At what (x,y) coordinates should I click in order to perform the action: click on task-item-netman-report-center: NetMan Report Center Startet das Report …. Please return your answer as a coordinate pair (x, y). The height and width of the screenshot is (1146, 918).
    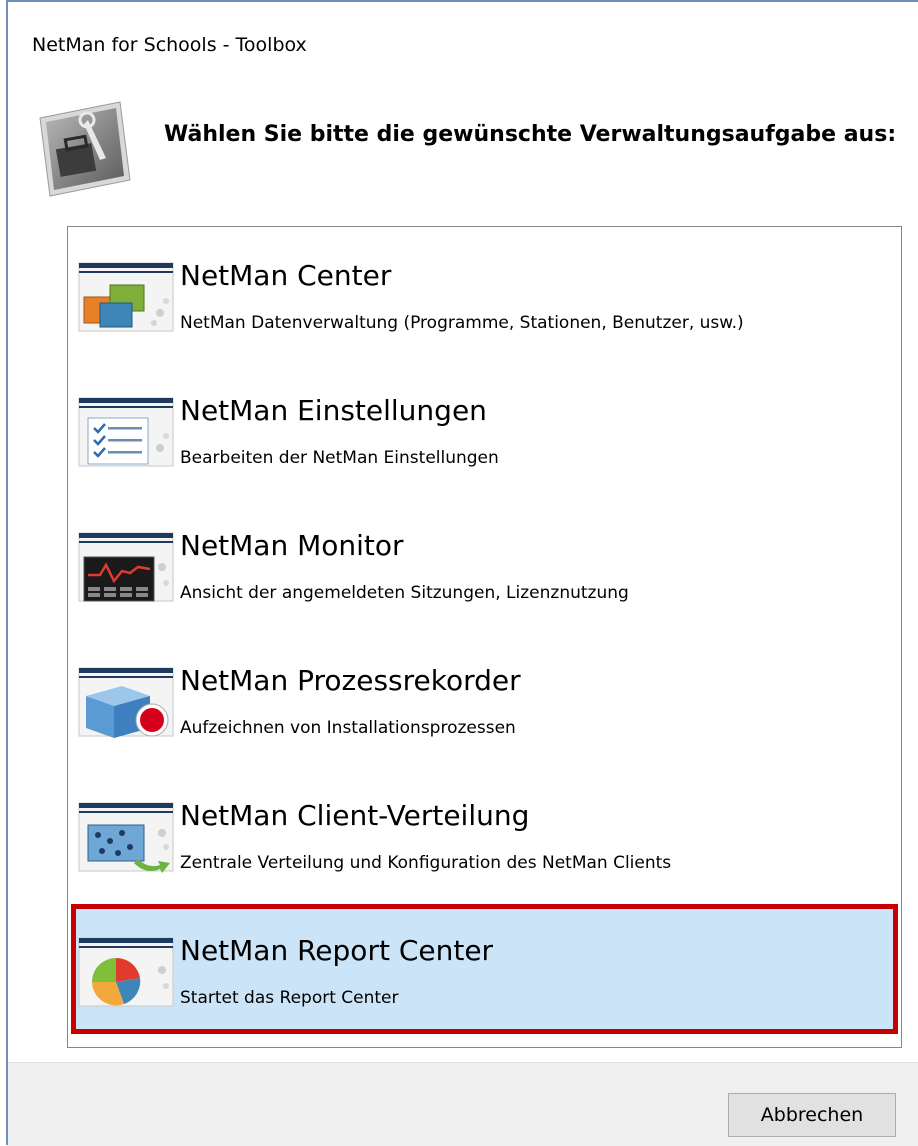
    Looking at the image, I should click on (484, 969).